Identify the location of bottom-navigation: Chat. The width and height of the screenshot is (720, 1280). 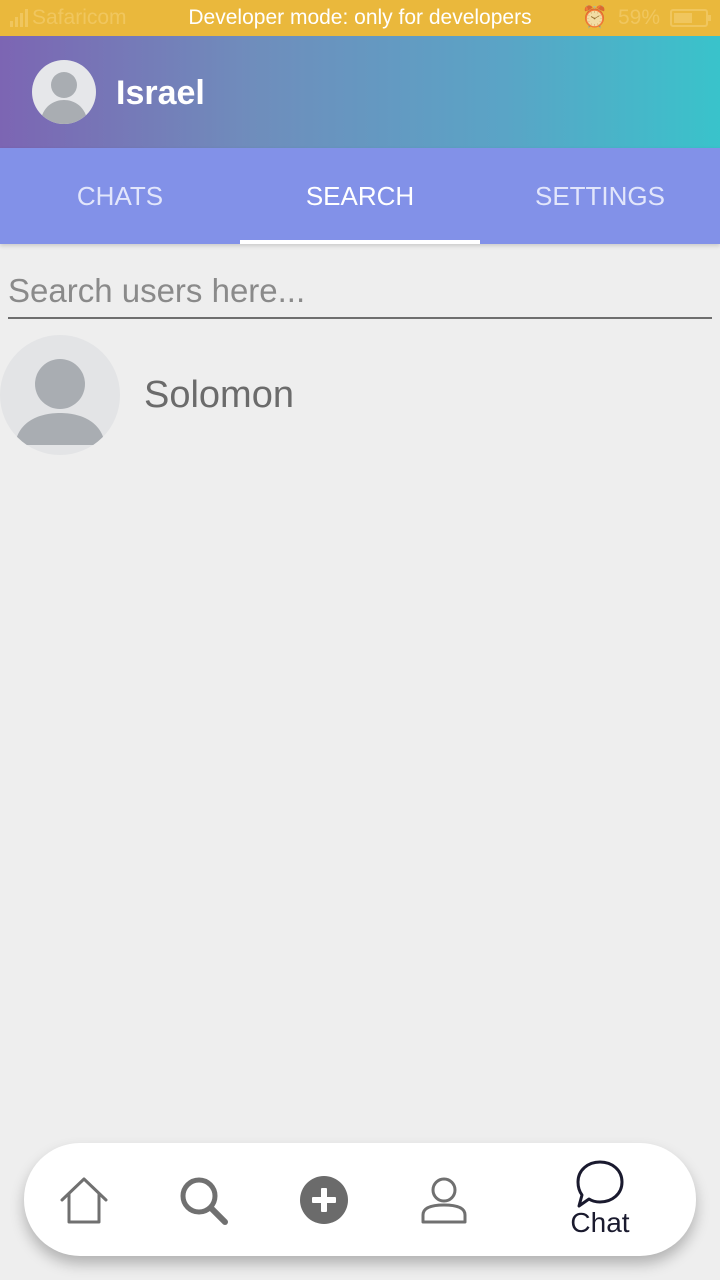
(360, 1199).